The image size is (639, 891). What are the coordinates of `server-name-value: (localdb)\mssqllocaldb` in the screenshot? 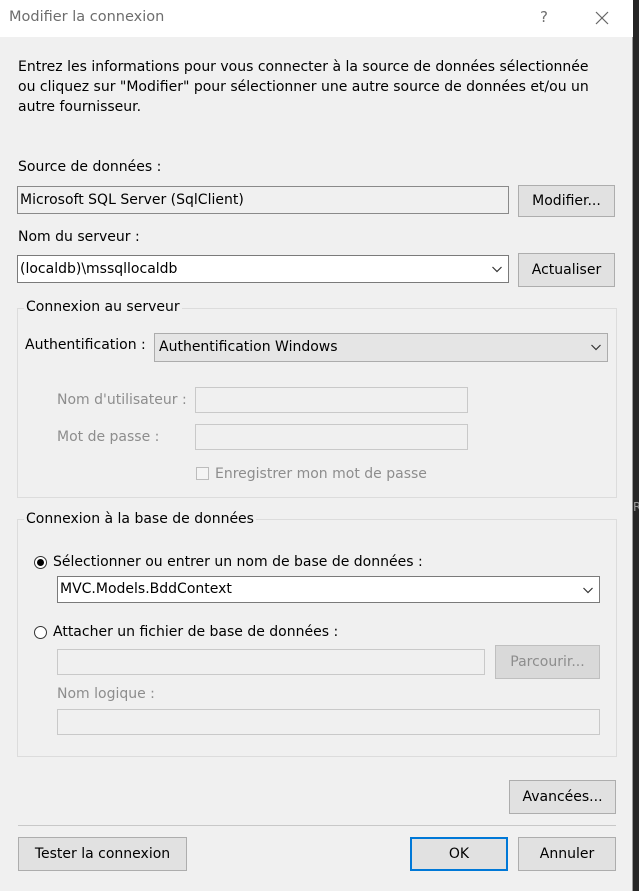 It's located at (99, 269).